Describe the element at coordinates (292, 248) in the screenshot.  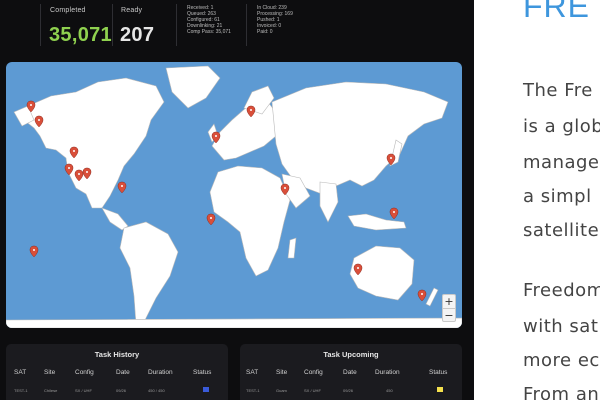
I see `land-madagascar` at that location.